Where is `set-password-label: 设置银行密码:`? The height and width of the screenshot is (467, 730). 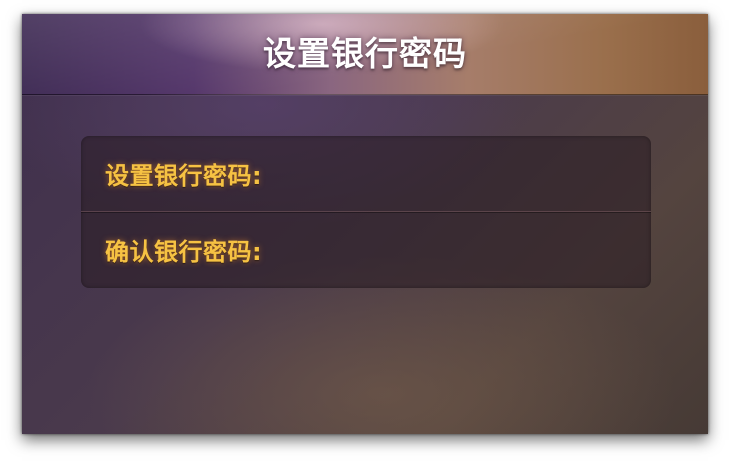 set-password-label: 设置银行密码: is located at coordinates (184, 176).